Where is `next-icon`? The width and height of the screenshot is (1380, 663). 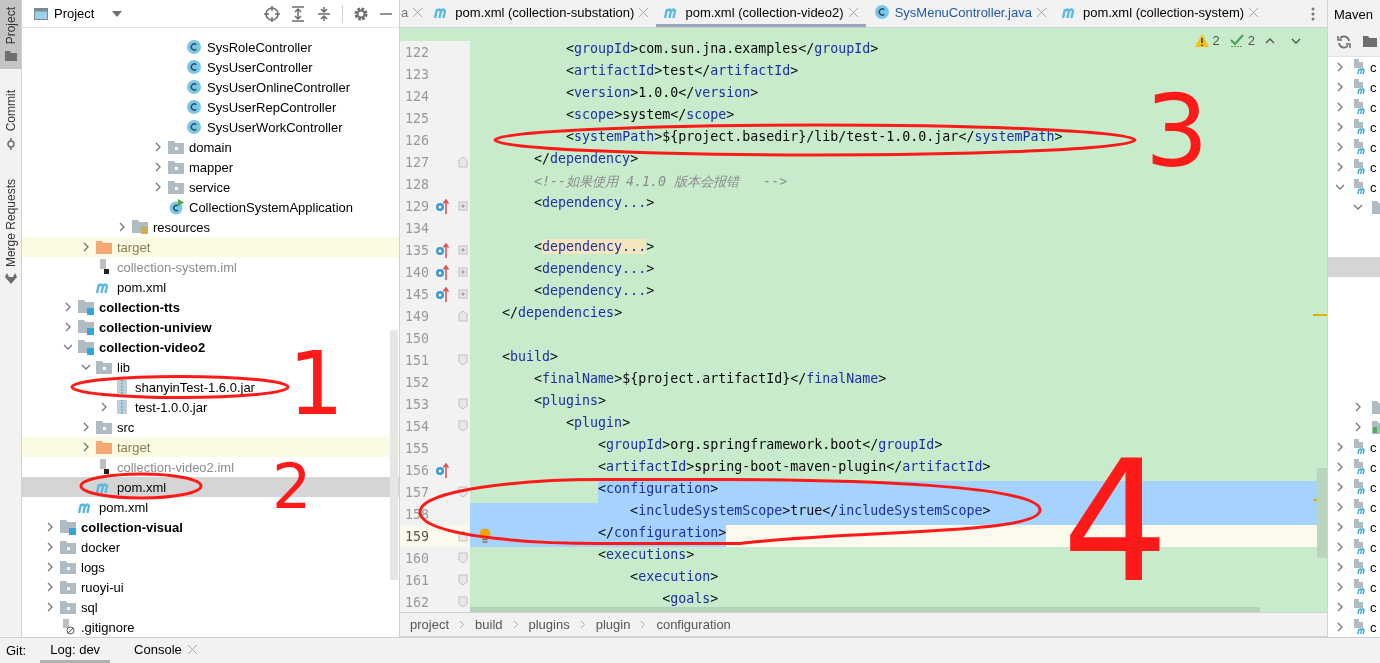
next-icon is located at coordinates (1296, 40).